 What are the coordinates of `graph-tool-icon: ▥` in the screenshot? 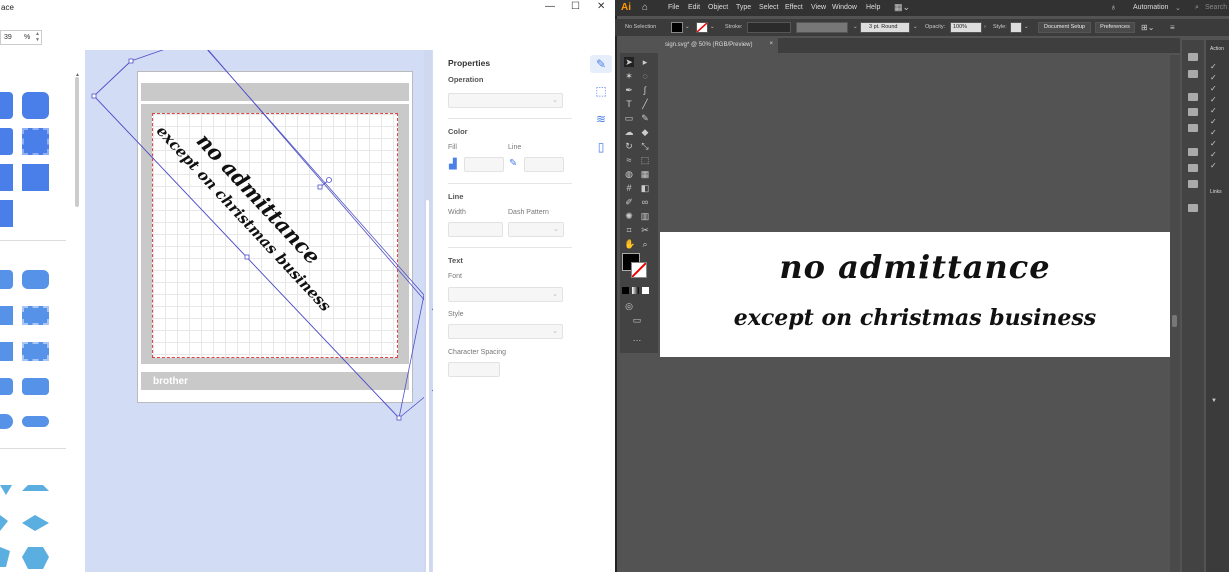 It's located at (645, 216).